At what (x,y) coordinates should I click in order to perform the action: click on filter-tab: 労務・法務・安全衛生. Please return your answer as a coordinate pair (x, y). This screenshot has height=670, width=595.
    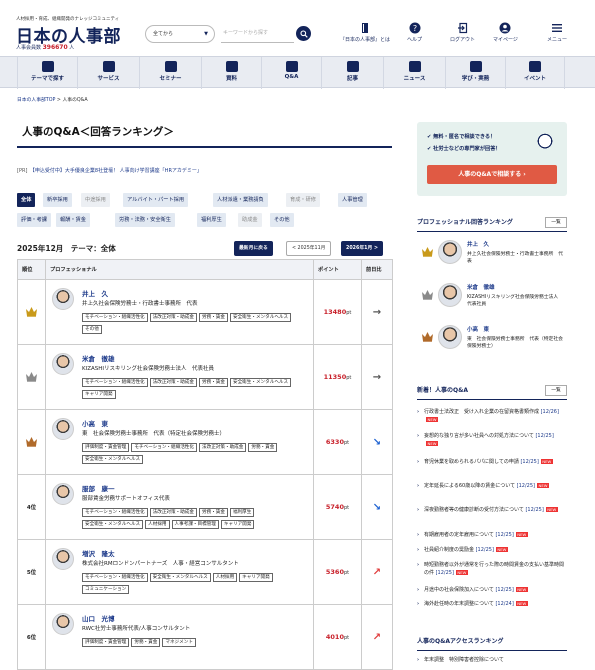
    Looking at the image, I should click on (145, 220).